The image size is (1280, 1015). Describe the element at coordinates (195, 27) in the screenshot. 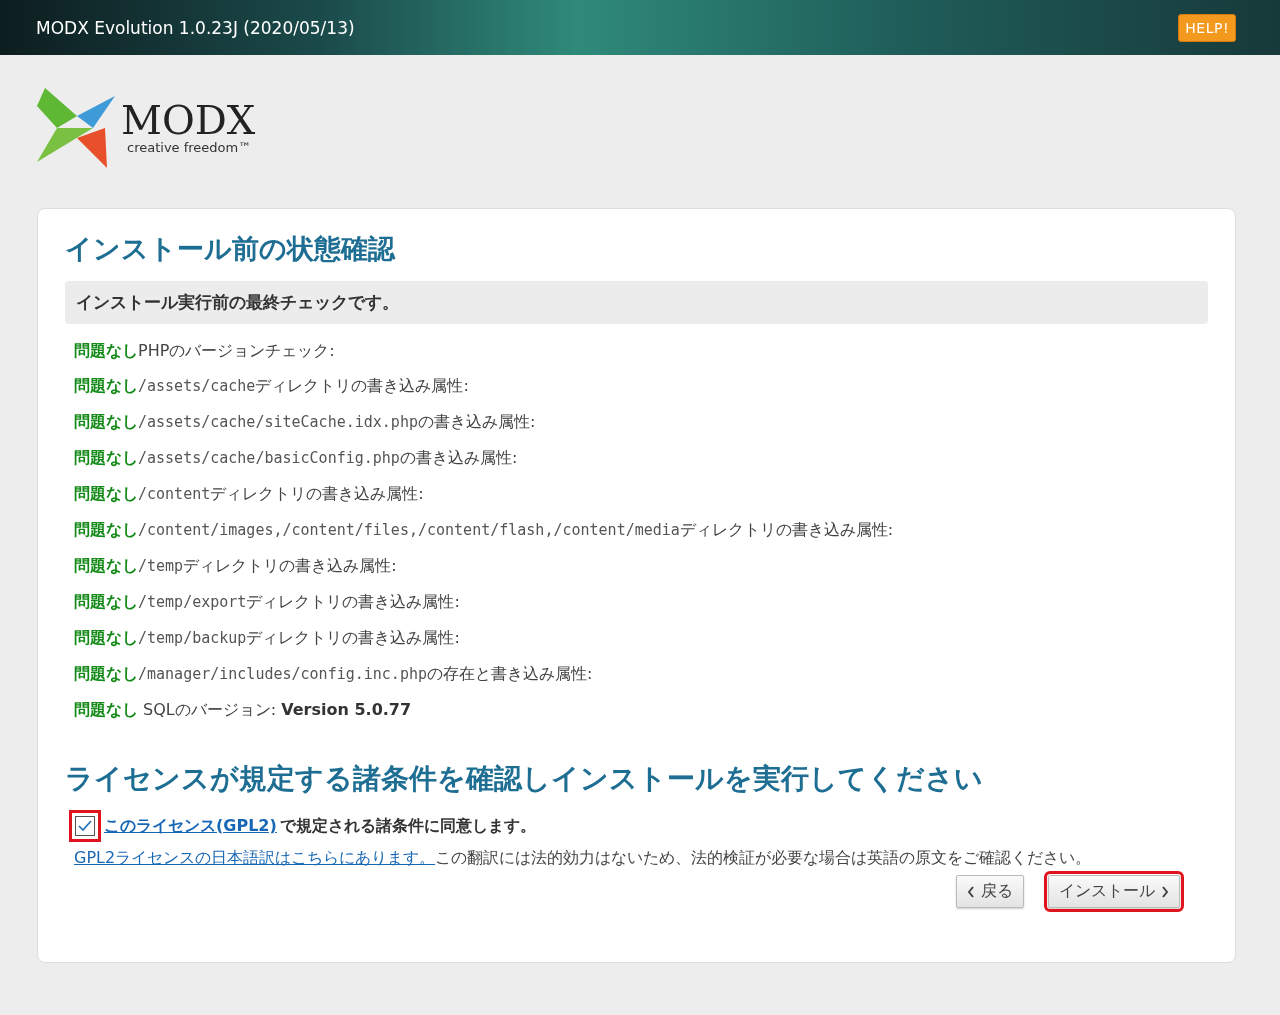

I see `app-title: MODX Evolution 1.0.23J (2020/05/13)` at that location.